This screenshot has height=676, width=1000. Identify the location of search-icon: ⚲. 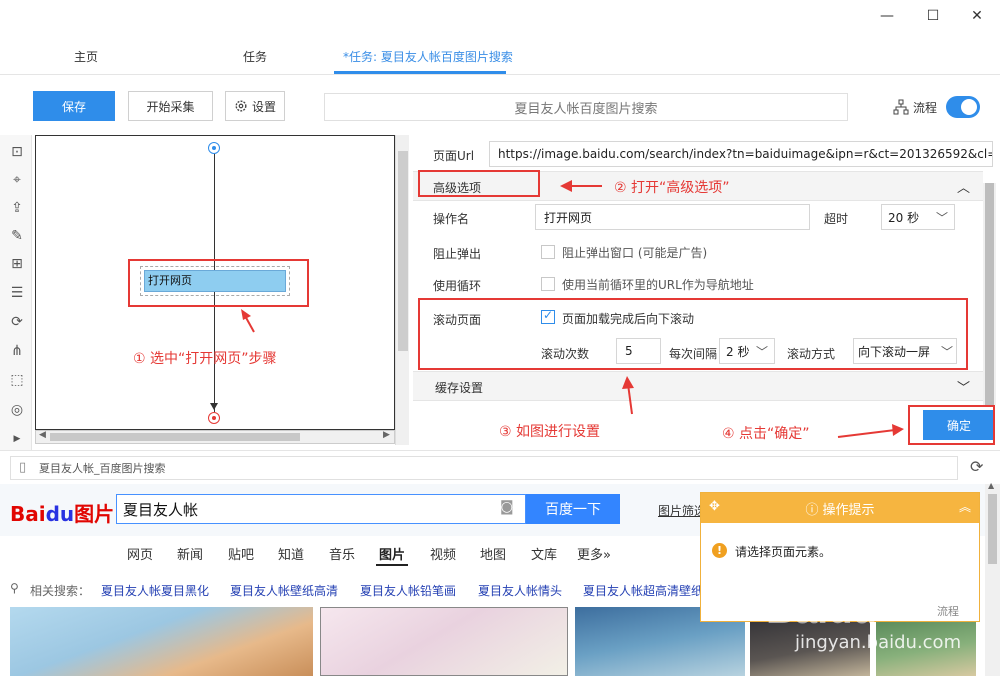
(14, 588).